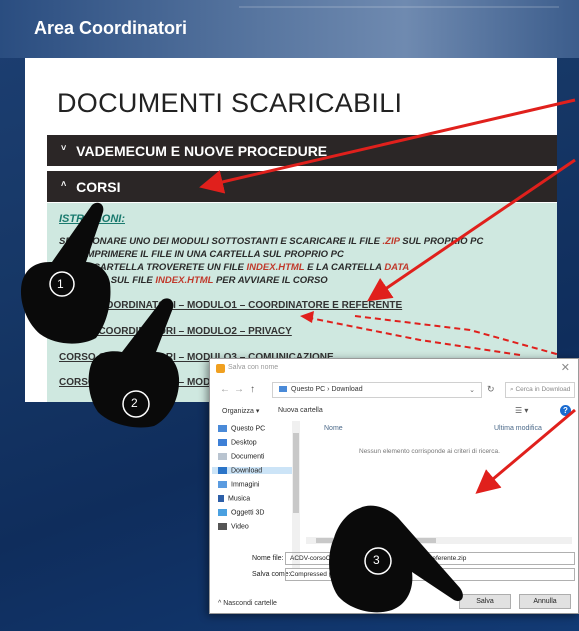  What do you see at coordinates (521, 410) in the screenshot?
I see `view-options-icon: ☰ ▾` at bounding box center [521, 410].